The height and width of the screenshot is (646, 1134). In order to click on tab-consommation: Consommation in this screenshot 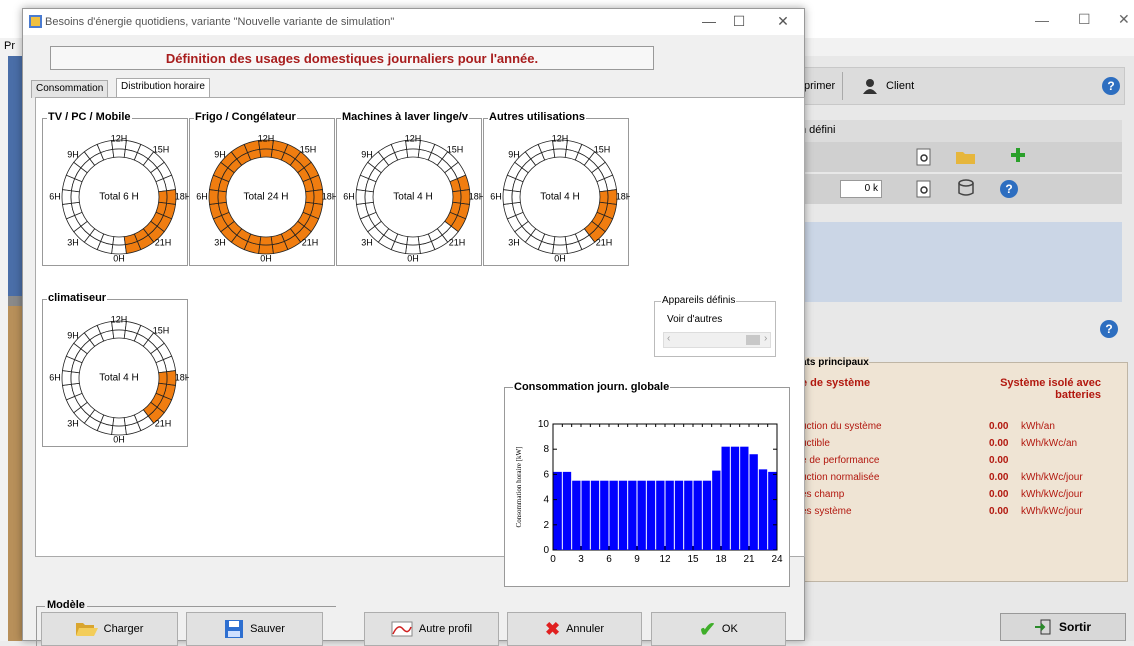, I will do `click(70, 89)`.